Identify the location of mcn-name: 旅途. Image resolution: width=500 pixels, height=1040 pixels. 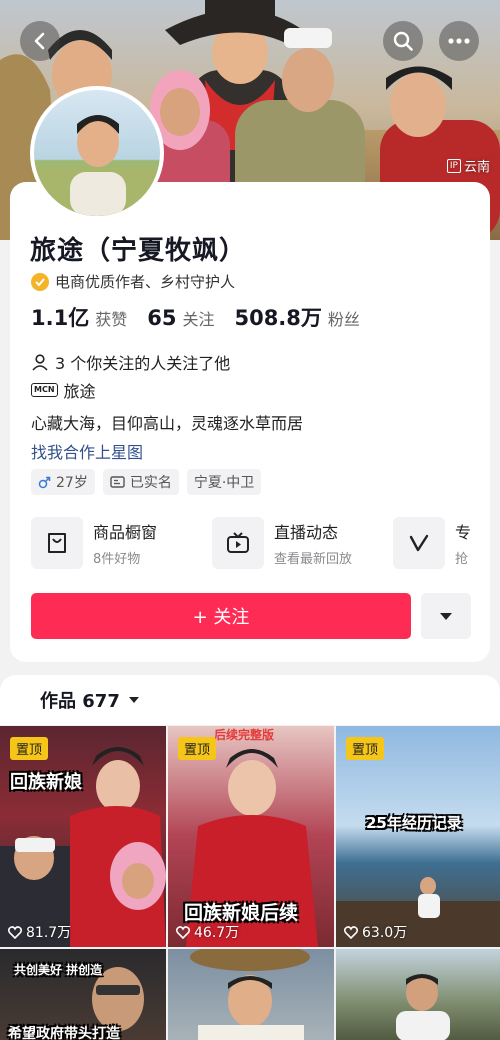
(79, 391).